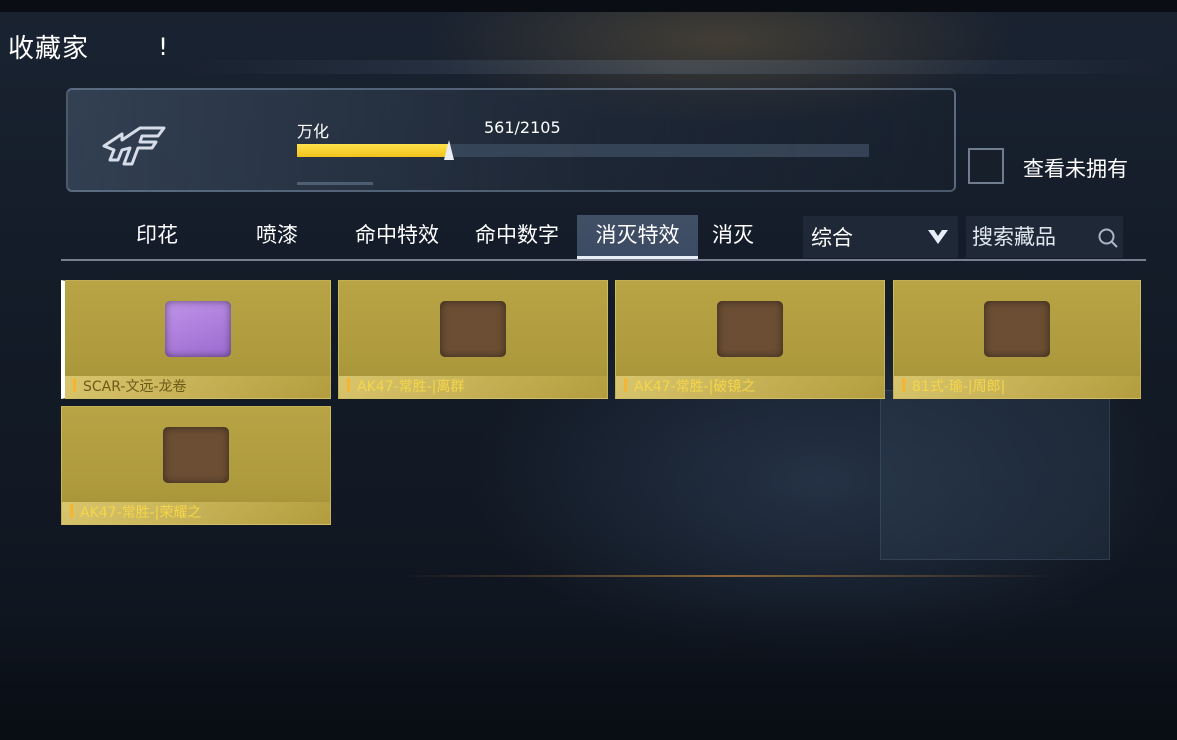 The height and width of the screenshot is (740, 1177). I want to click on collection-item-card: AK47-常胜-|破镜之, so click(750, 339).